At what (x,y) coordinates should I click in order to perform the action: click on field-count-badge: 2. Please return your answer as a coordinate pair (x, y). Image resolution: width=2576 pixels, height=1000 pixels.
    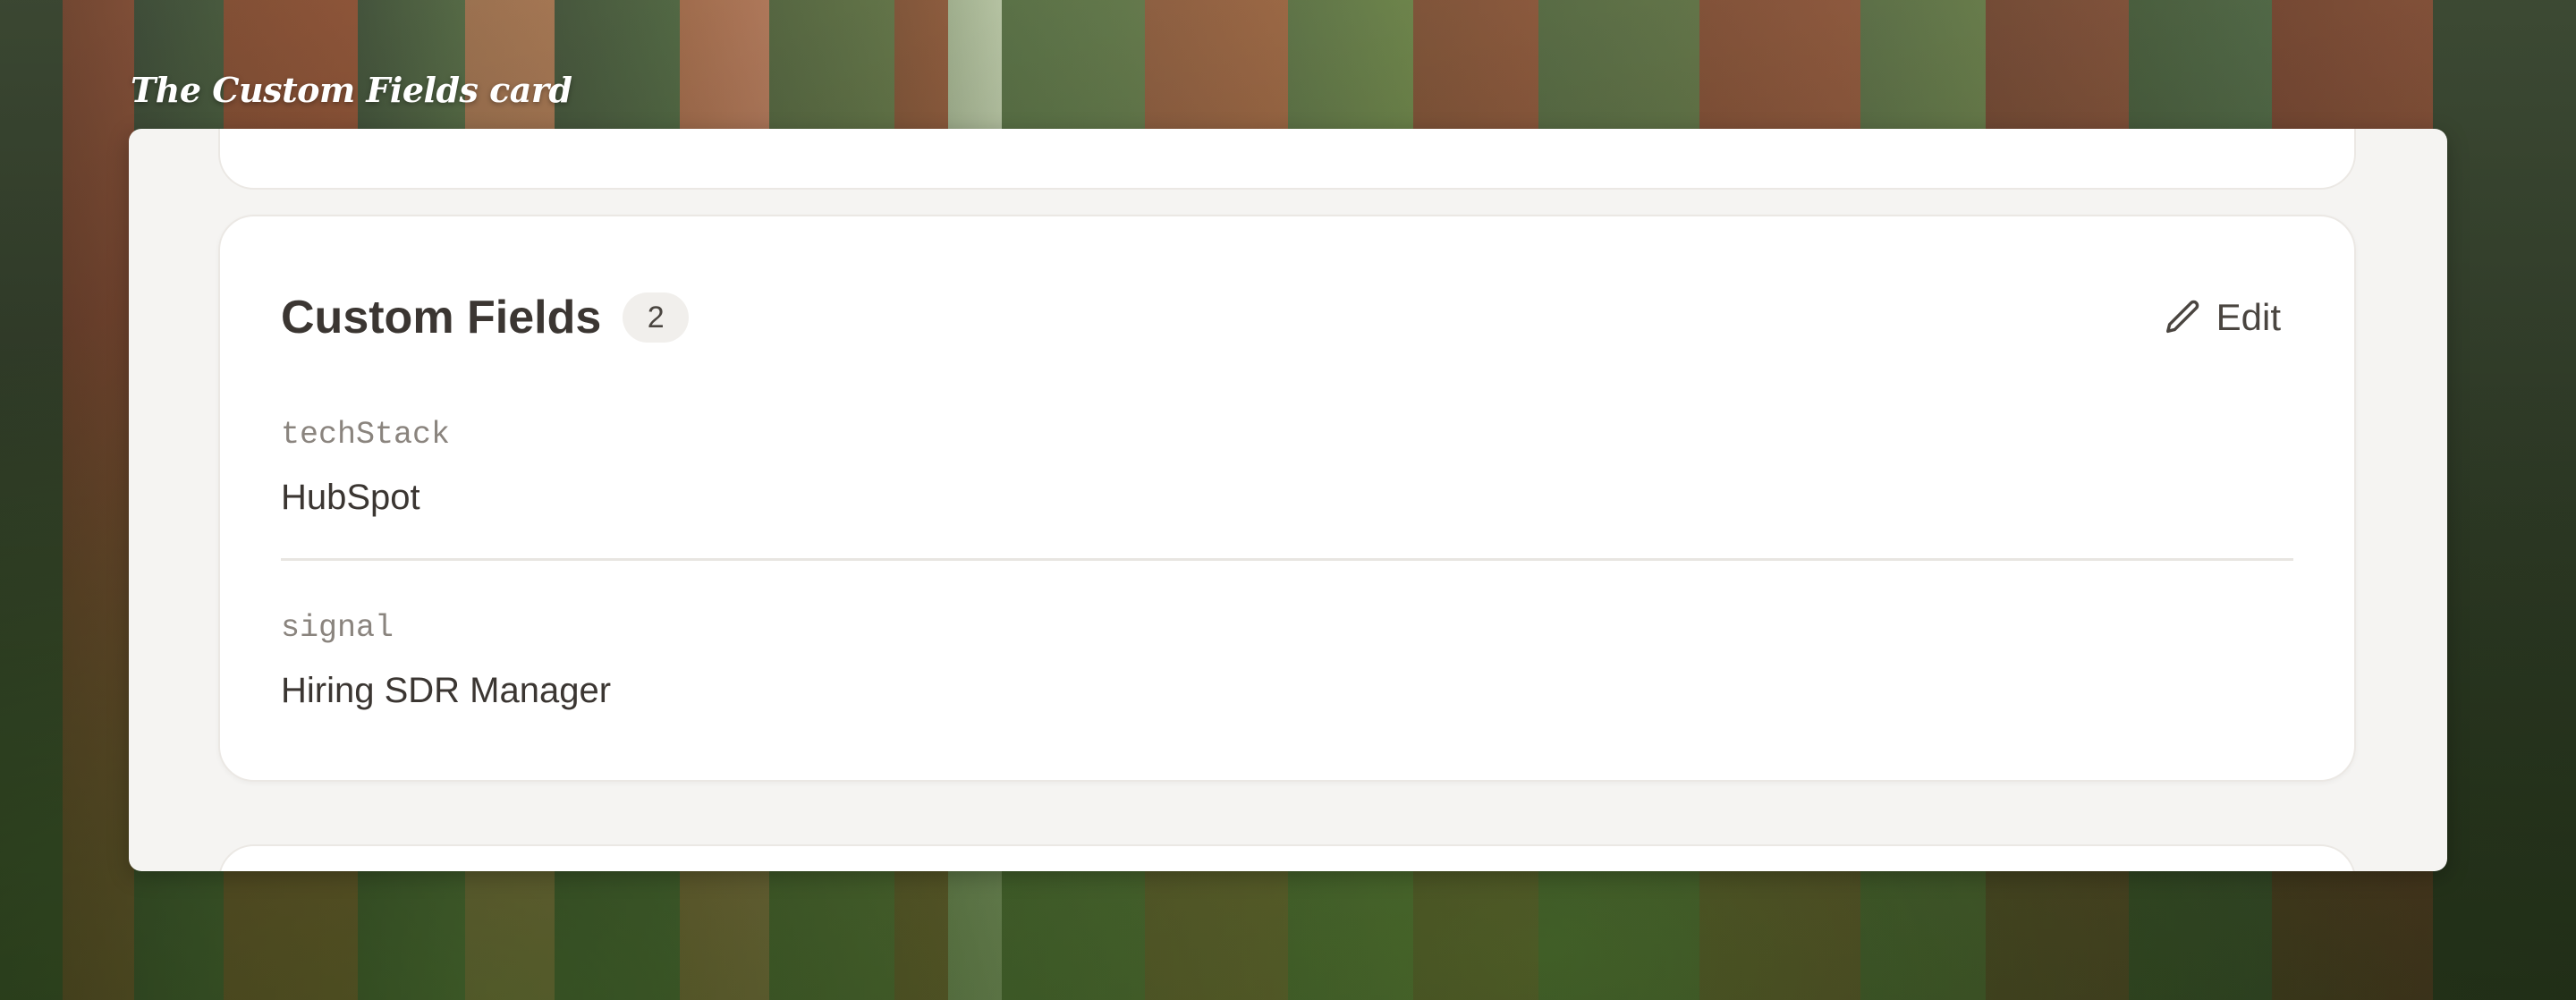
    Looking at the image, I should click on (656, 317).